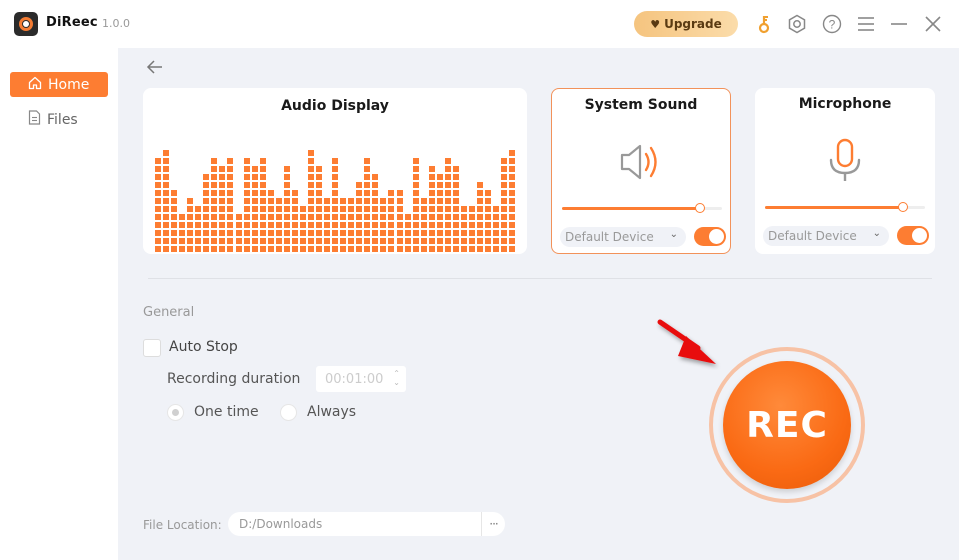 Image resolution: width=959 pixels, height=560 pixels. What do you see at coordinates (175, 412) in the screenshot?
I see `radio-one-time` at bounding box center [175, 412].